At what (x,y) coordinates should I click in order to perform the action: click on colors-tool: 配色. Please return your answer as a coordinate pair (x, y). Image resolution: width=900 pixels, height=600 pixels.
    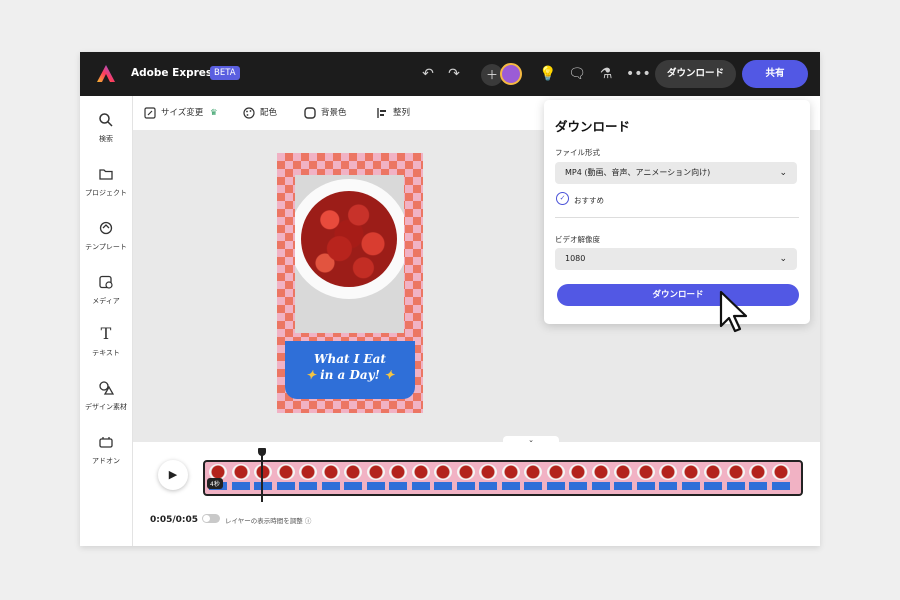
    Looking at the image, I should click on (260, 112).